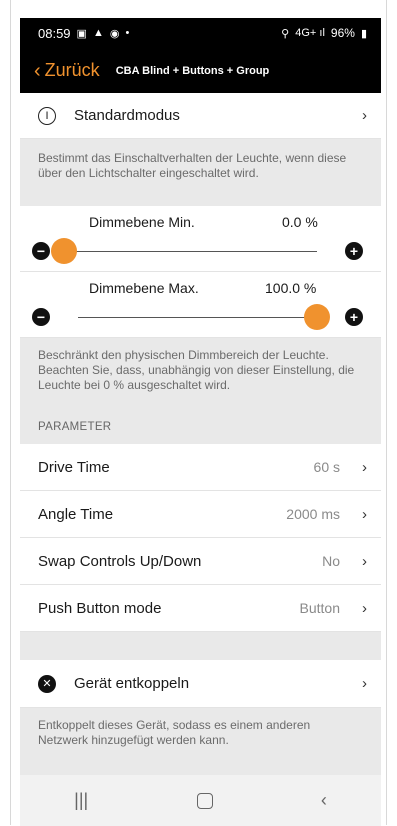  What do you see at coordinates (200, 305) in the screenshot?
I see `dim-max-slider: Dimmebene Max. 100.0 % − +` at bounding box center [200, 305].